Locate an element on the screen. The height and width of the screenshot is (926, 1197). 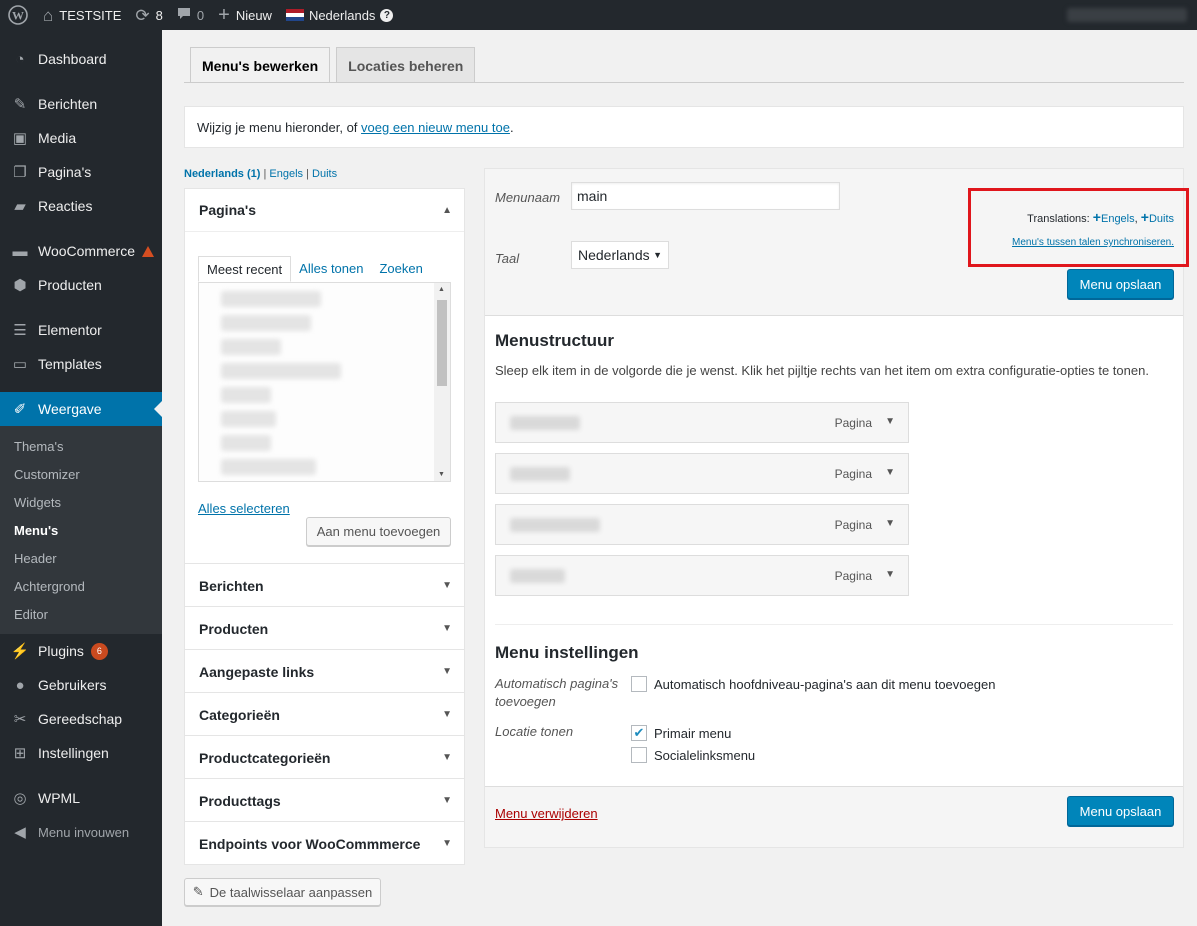
tab-search: Zoeken is located at coordinates (400, 269).